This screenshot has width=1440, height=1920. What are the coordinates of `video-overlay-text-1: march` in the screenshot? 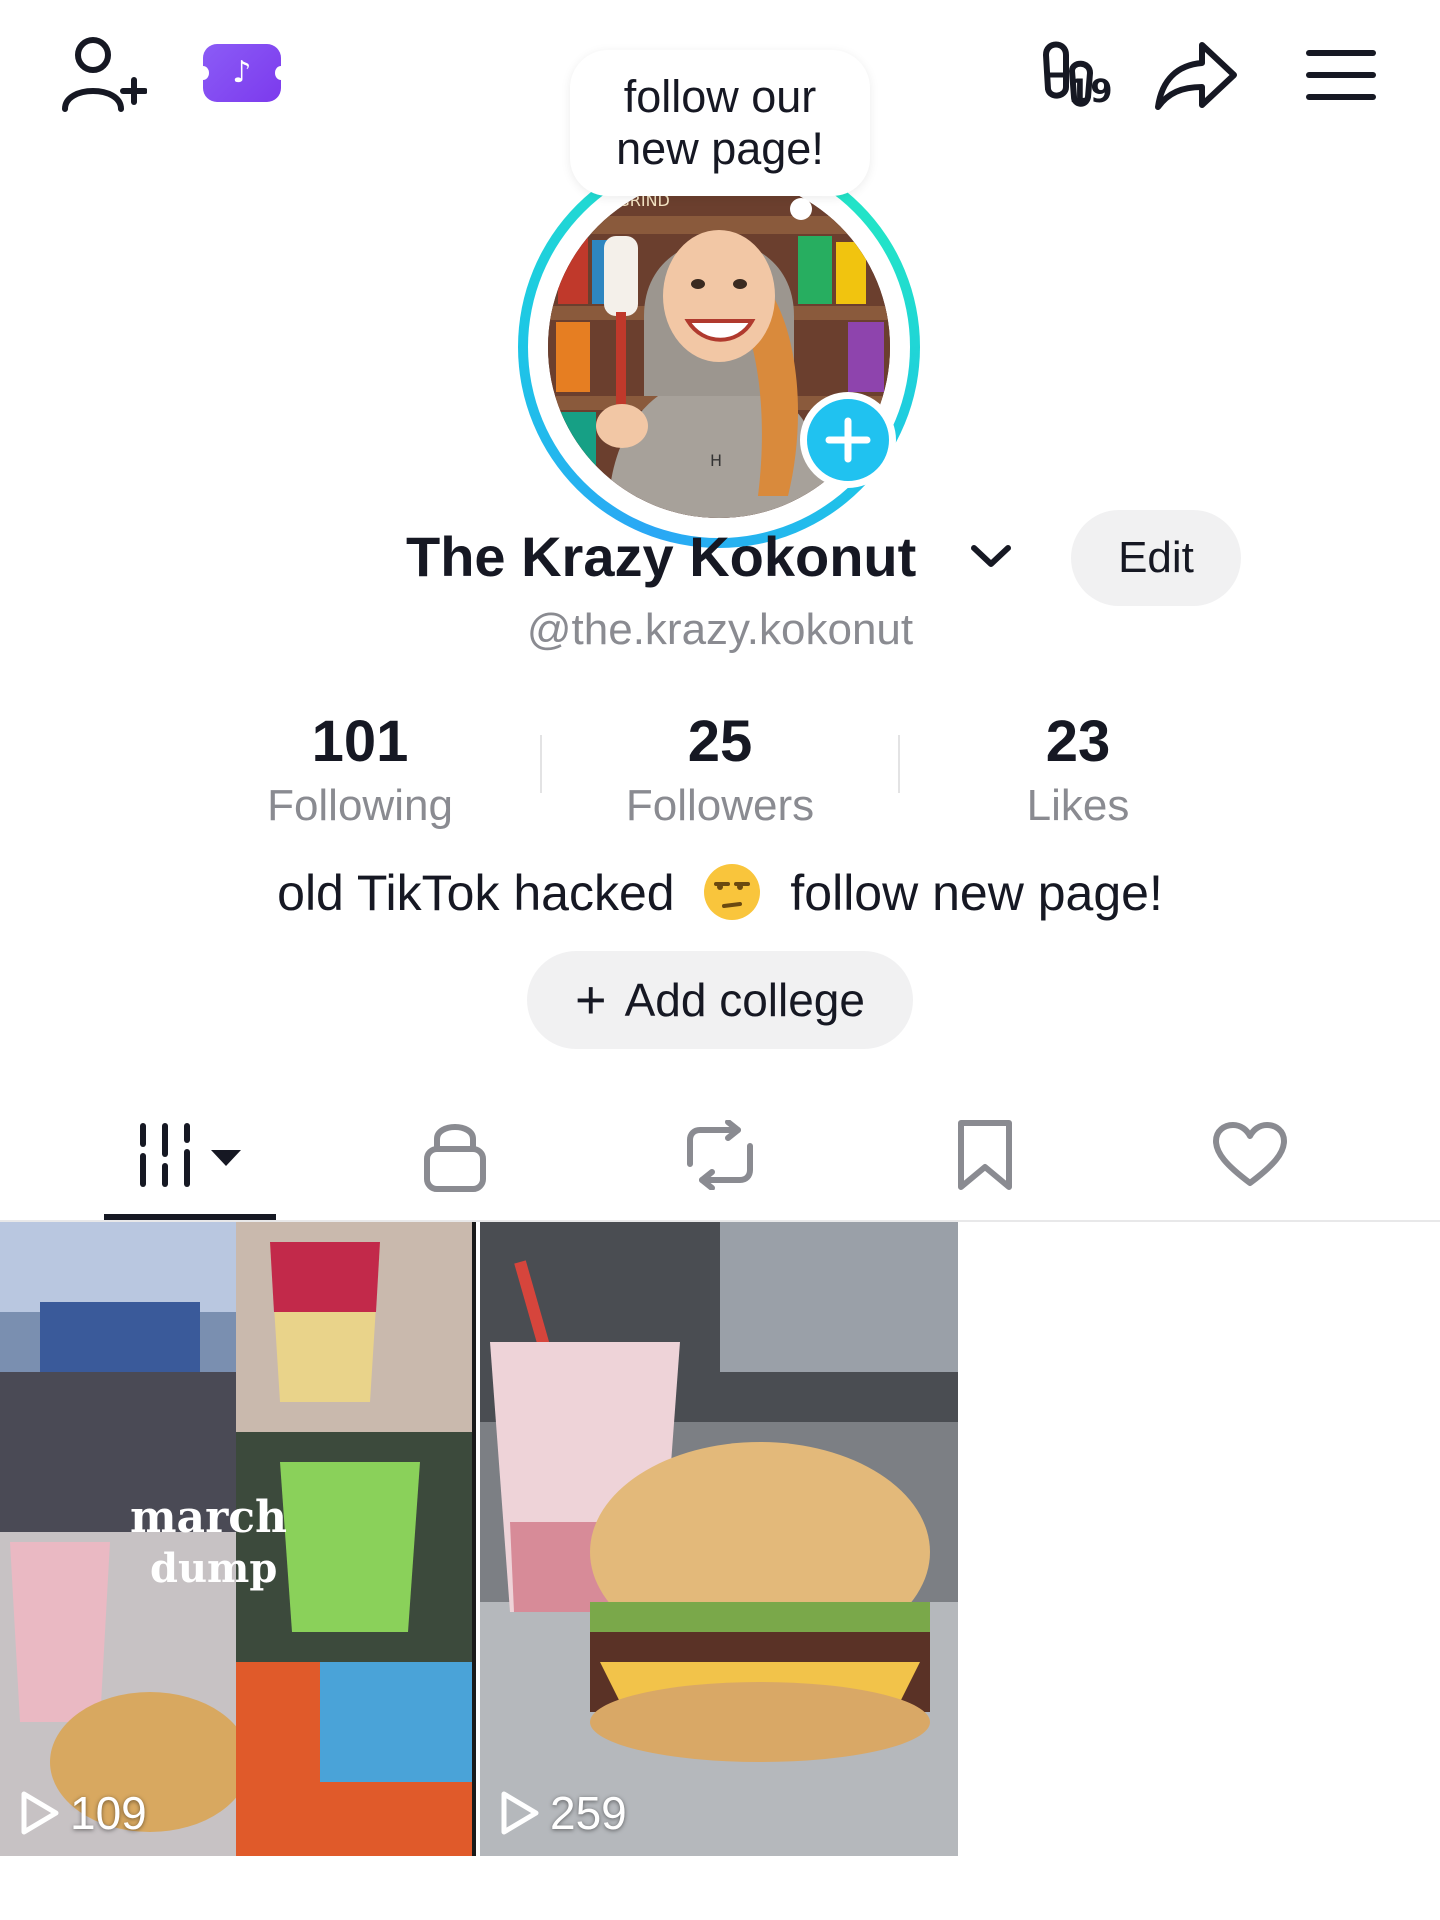 It's located at (208, 1517).